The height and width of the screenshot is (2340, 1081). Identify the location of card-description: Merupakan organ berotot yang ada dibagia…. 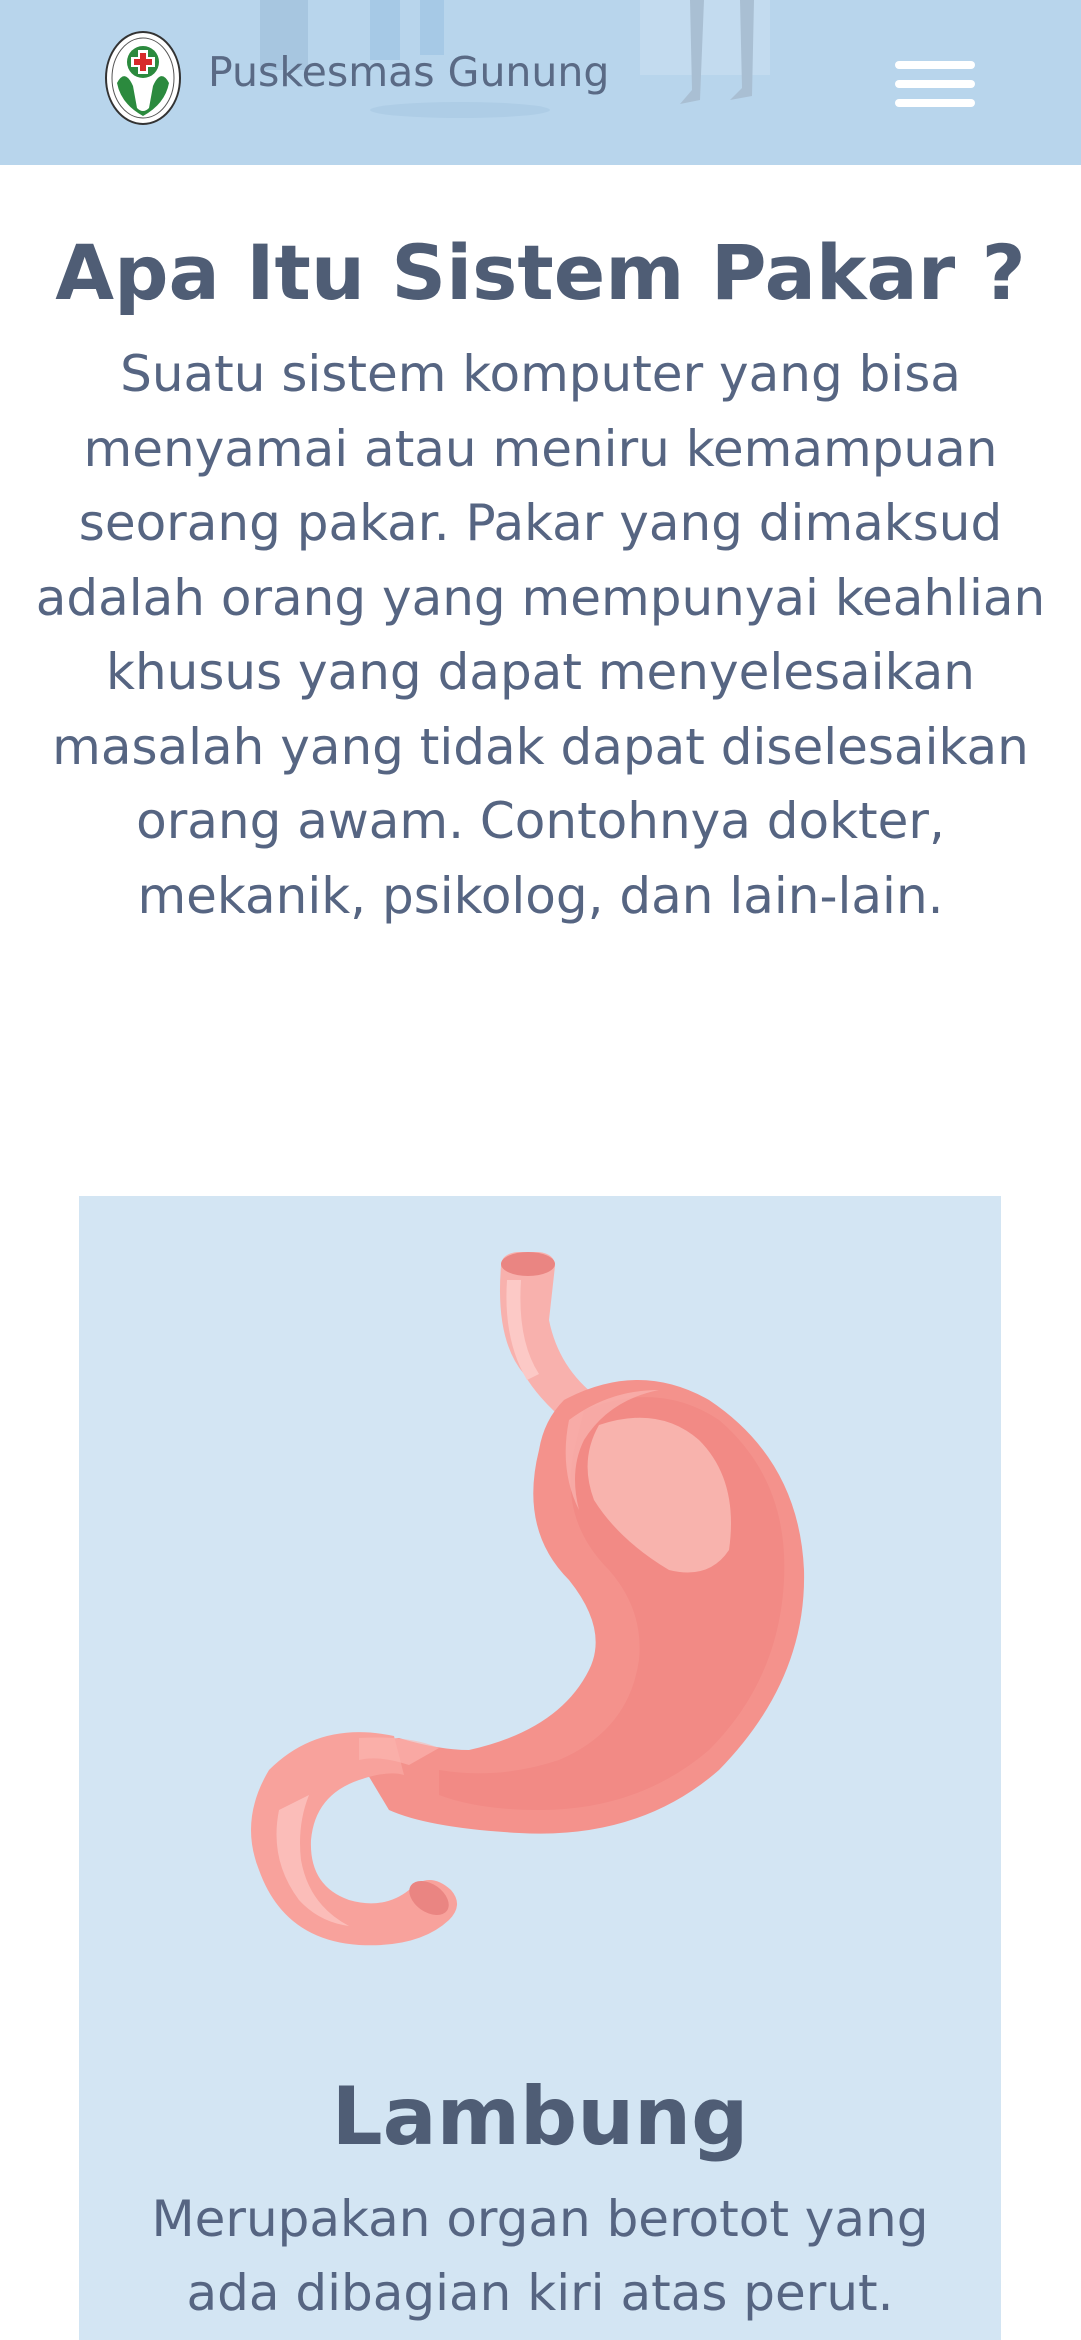
(540, 2256).